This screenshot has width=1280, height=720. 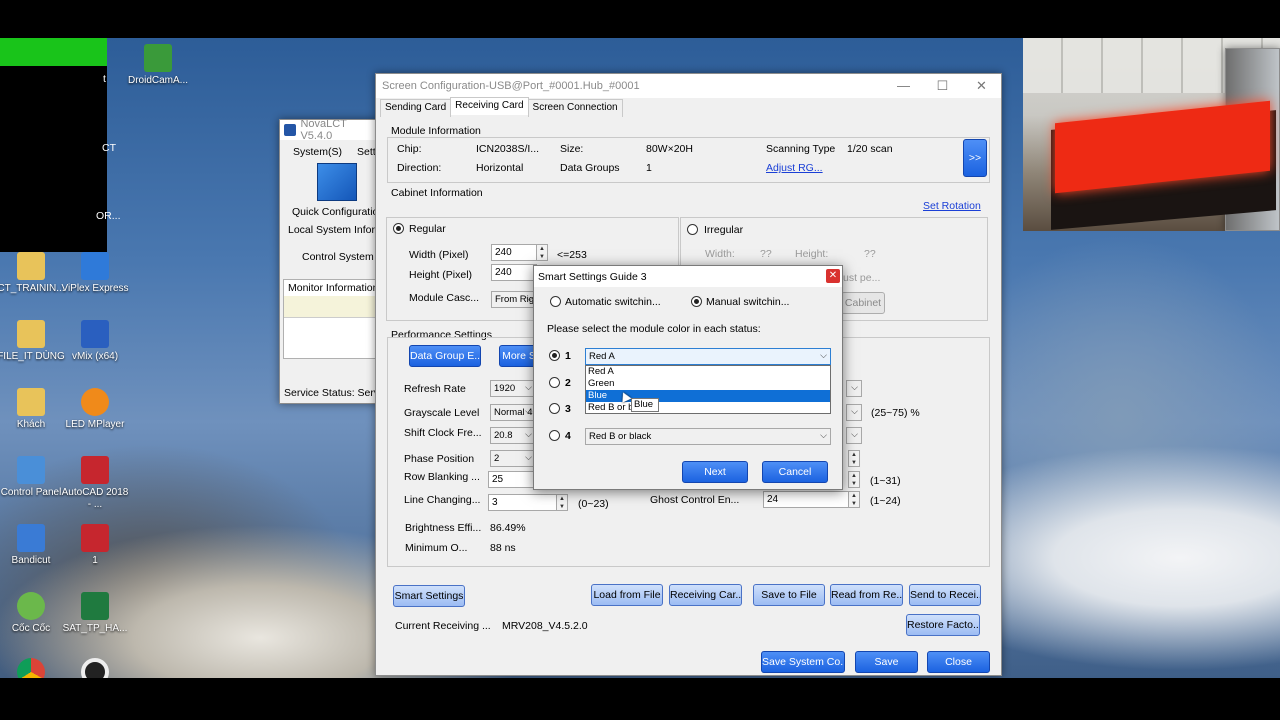 What do you see at coordinates (104, 79) in the screenshot?
I see `partial-label: t` at bounding box center [104, 79].